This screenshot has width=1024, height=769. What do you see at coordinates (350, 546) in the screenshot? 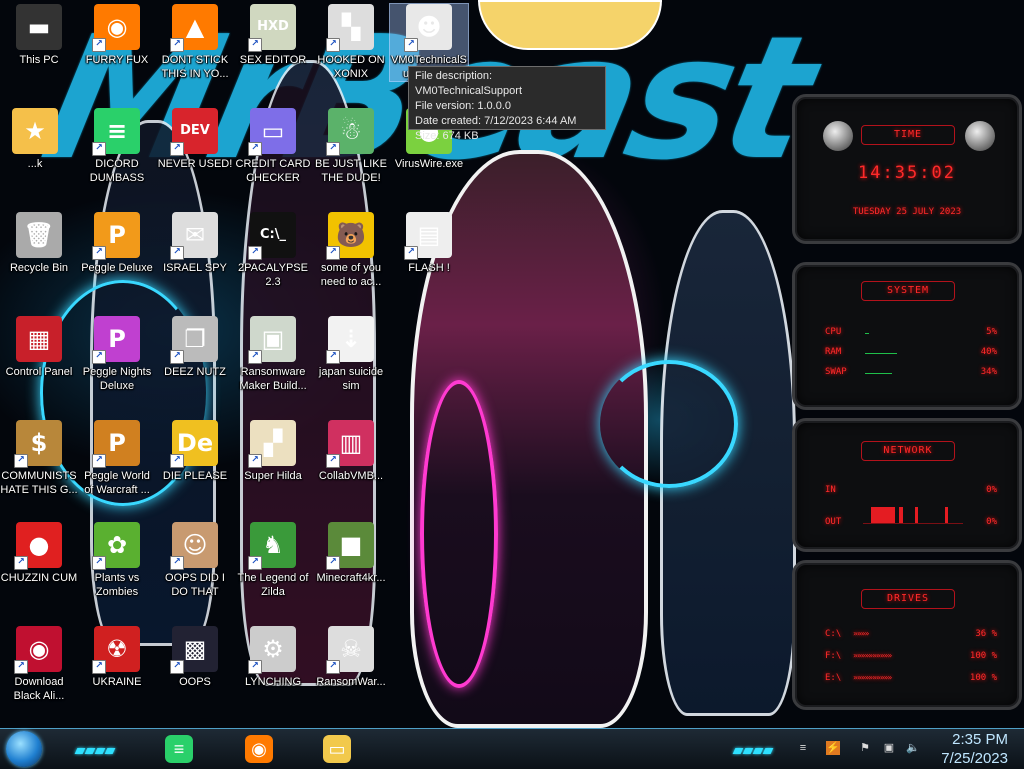
I see `minecraft4kr-icon: ■ ↗` at bounding box center [350, 546].